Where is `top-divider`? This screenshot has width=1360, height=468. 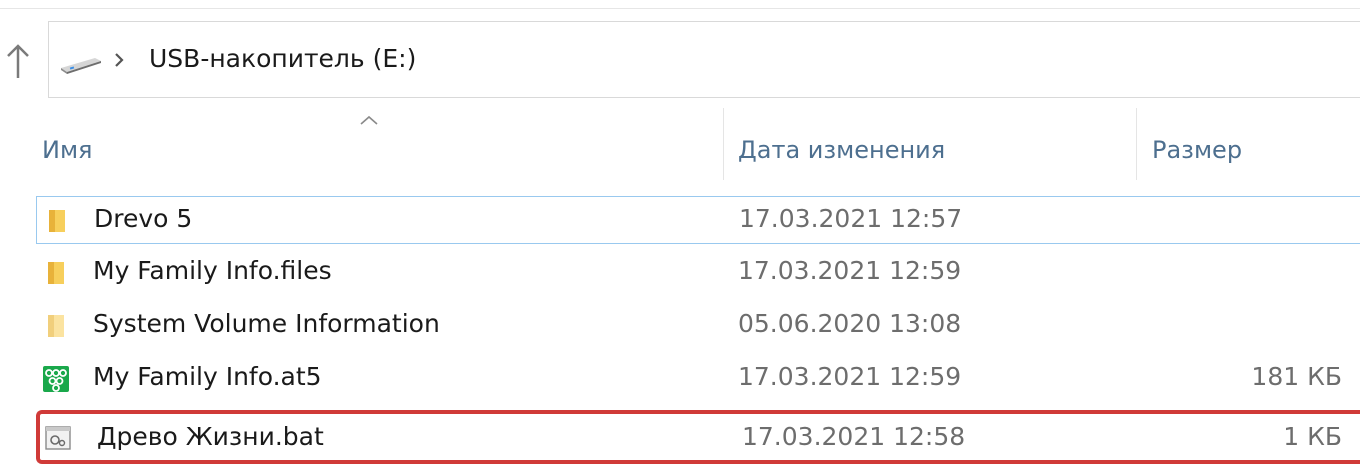
top-divider is located at coordinates (680, 8).